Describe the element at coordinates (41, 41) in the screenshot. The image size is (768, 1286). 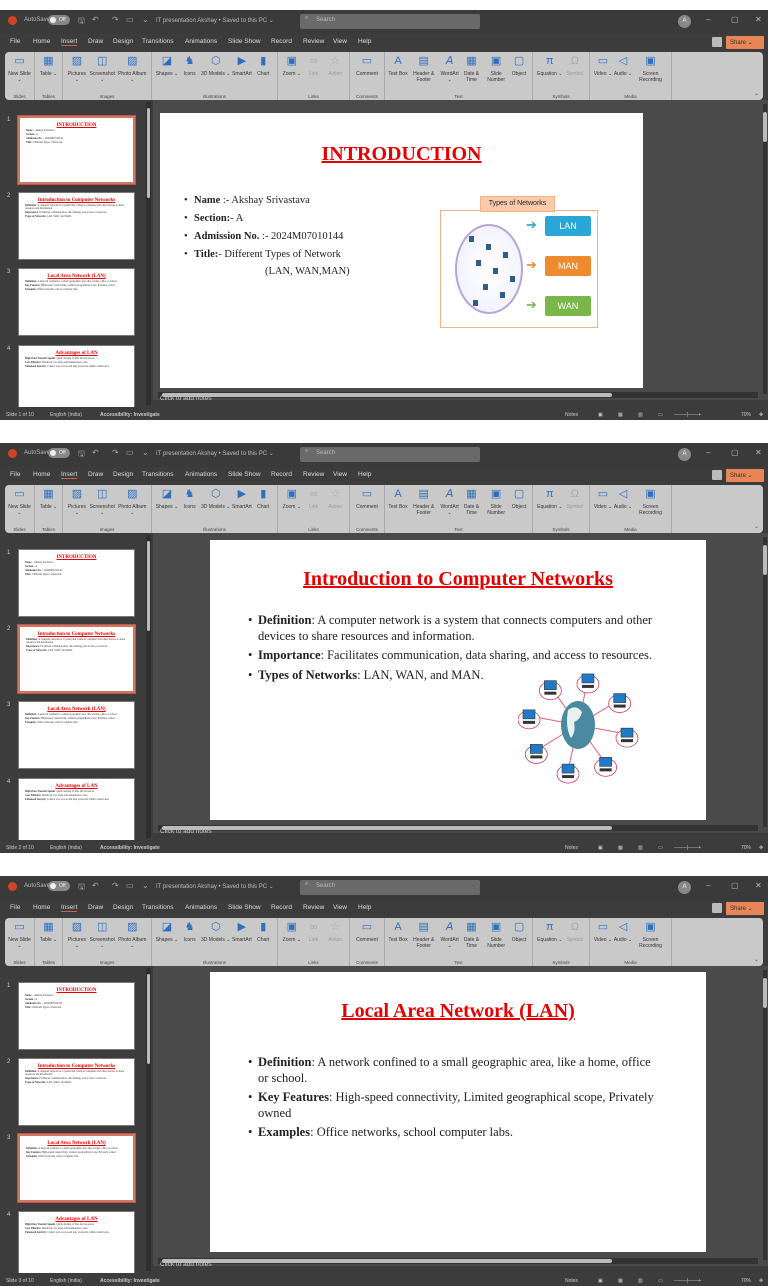
I see `tab-home: Home` at that location.